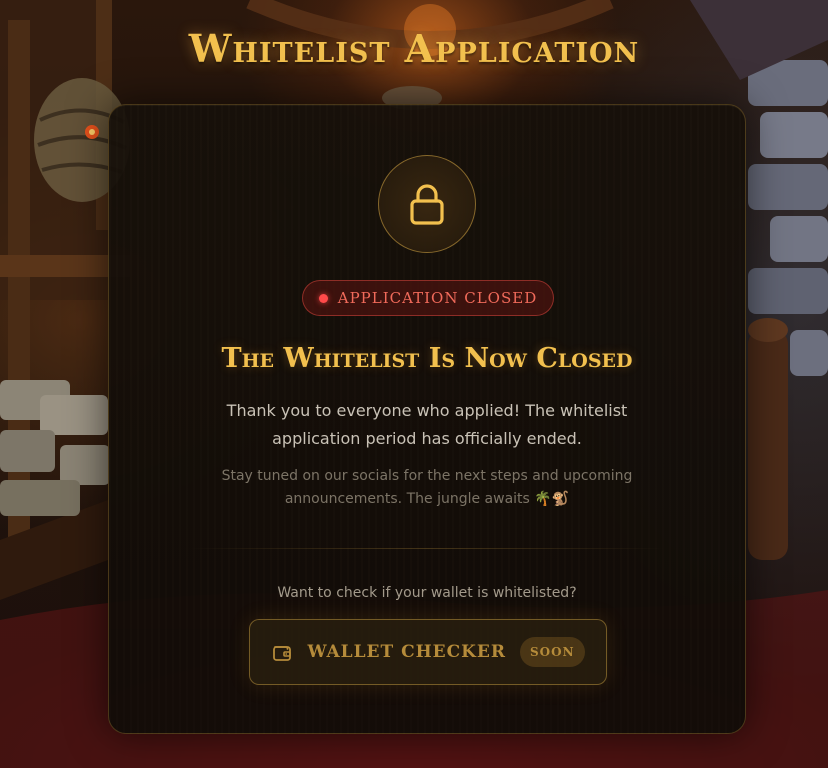 Image resolution: width=828 pixels, height=768 pixels. I want to click on wallet-checker-button: WALLET CHECKER SOON, so click(428, 652).